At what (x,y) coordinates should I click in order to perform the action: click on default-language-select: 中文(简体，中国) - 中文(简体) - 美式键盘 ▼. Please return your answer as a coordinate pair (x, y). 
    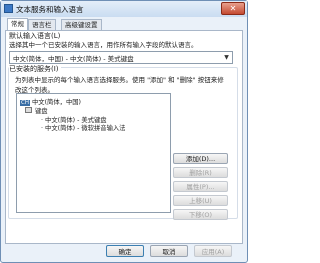
    Looking at the image, I should click on (121, 57).